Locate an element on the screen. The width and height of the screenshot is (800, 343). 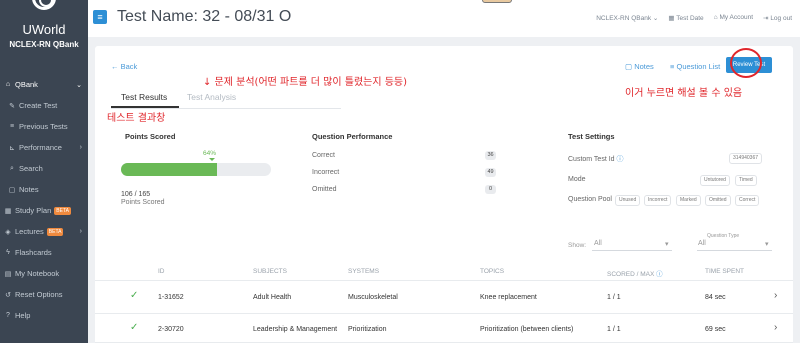
sidebar-item-study-plan: ▦ Study Plan BETA is located at coordinates (44, 210).